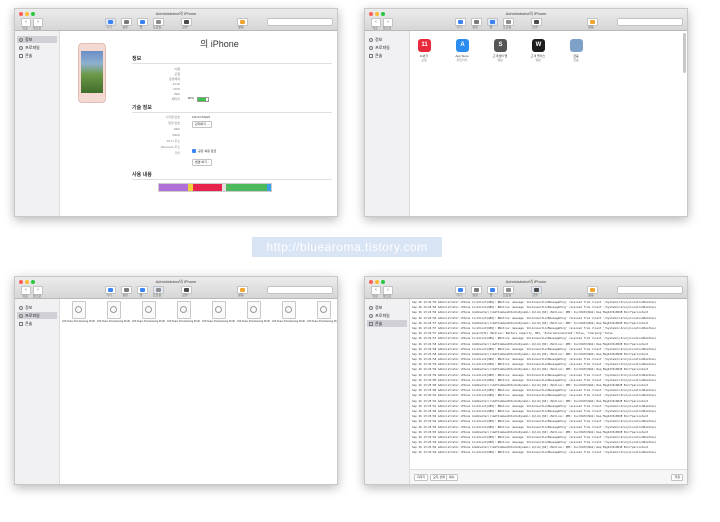 This screenshot has width=720, height=522. Describe the element at coordinates (452, 477) in the screenshot. I see `console-button-2: 복사` at that location.